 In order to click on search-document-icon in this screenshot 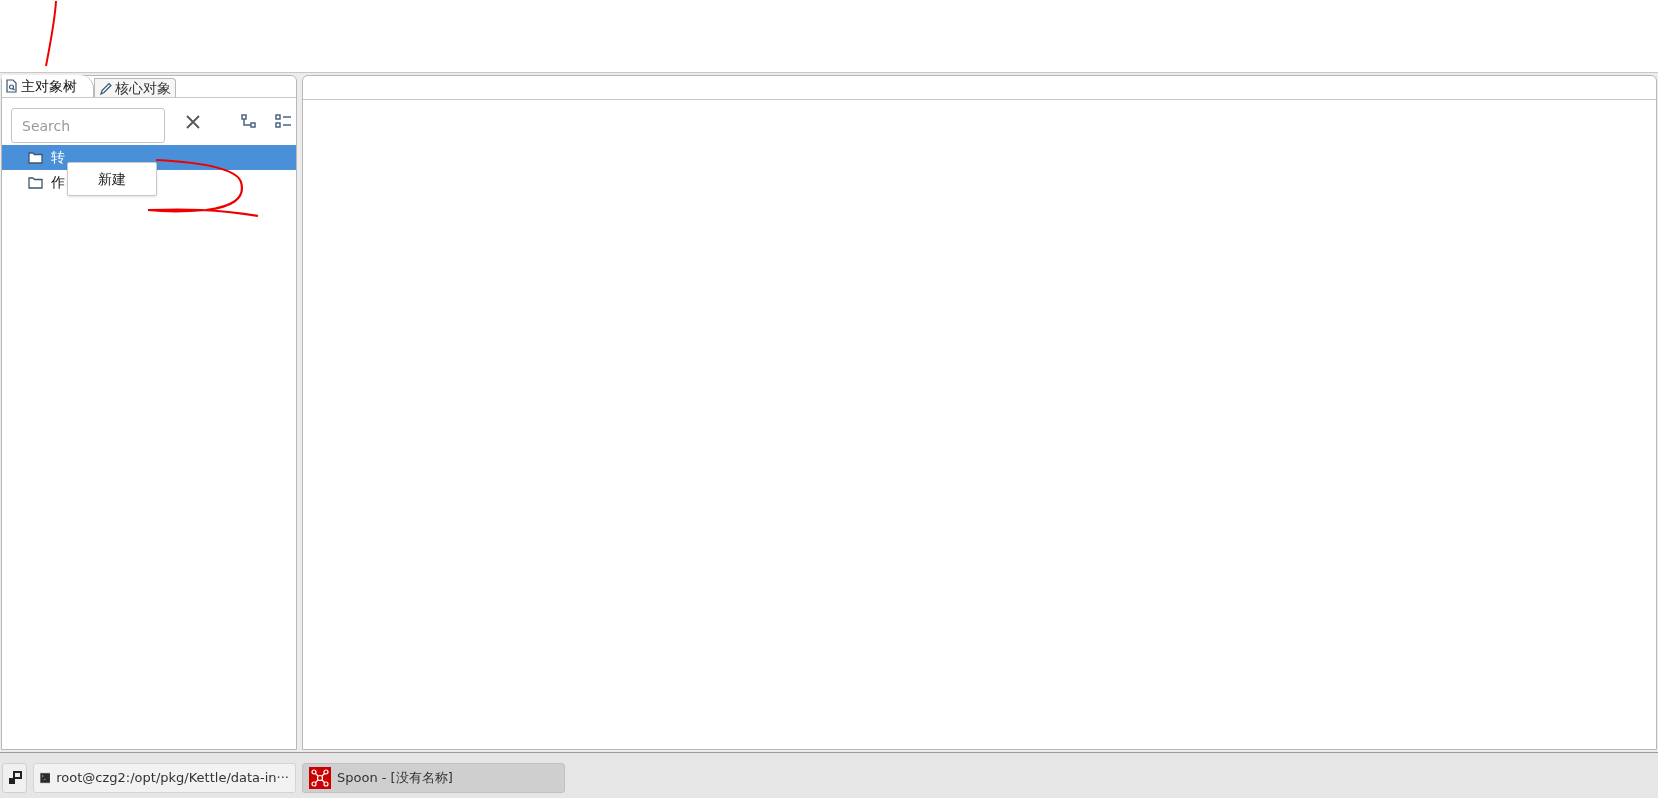, I will do `click(11, 86)`.